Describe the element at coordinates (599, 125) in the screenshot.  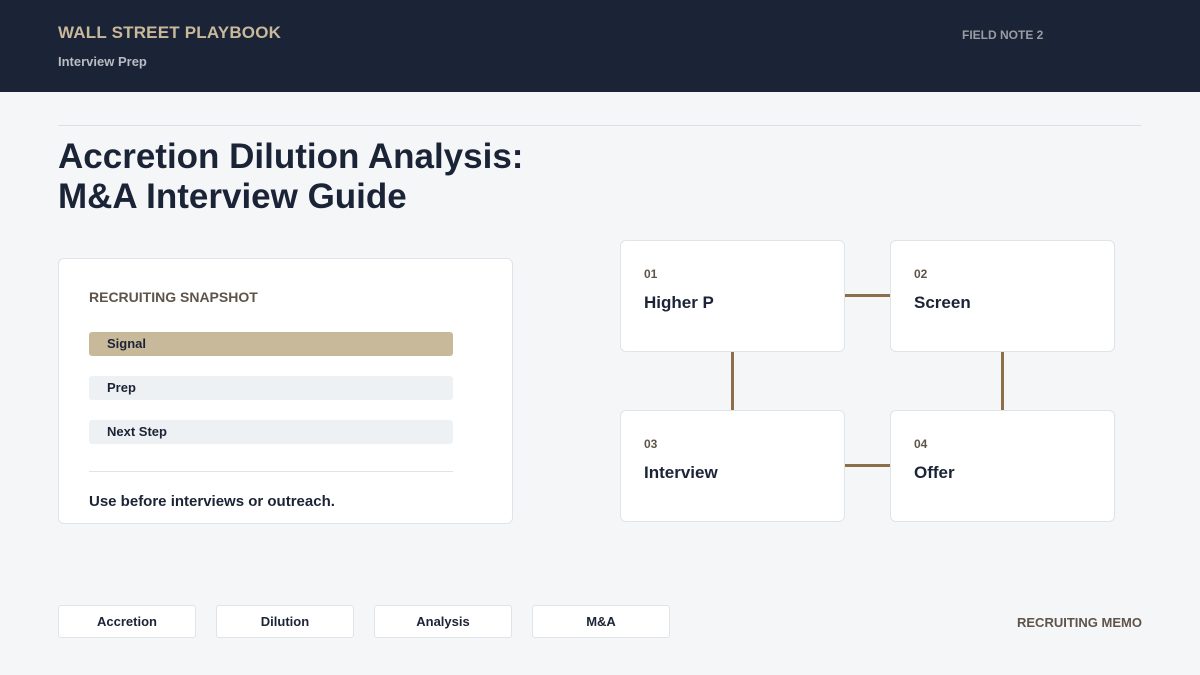
I see `title-divider` at that location.